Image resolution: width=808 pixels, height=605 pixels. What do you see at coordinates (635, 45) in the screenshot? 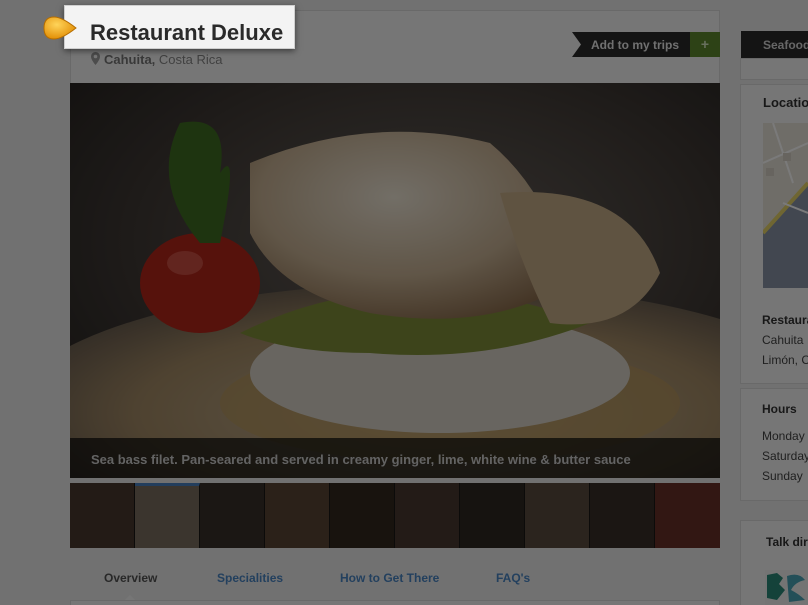
I see `add-to-trips-label: Add to my trips` at bounding box center [635, 45].